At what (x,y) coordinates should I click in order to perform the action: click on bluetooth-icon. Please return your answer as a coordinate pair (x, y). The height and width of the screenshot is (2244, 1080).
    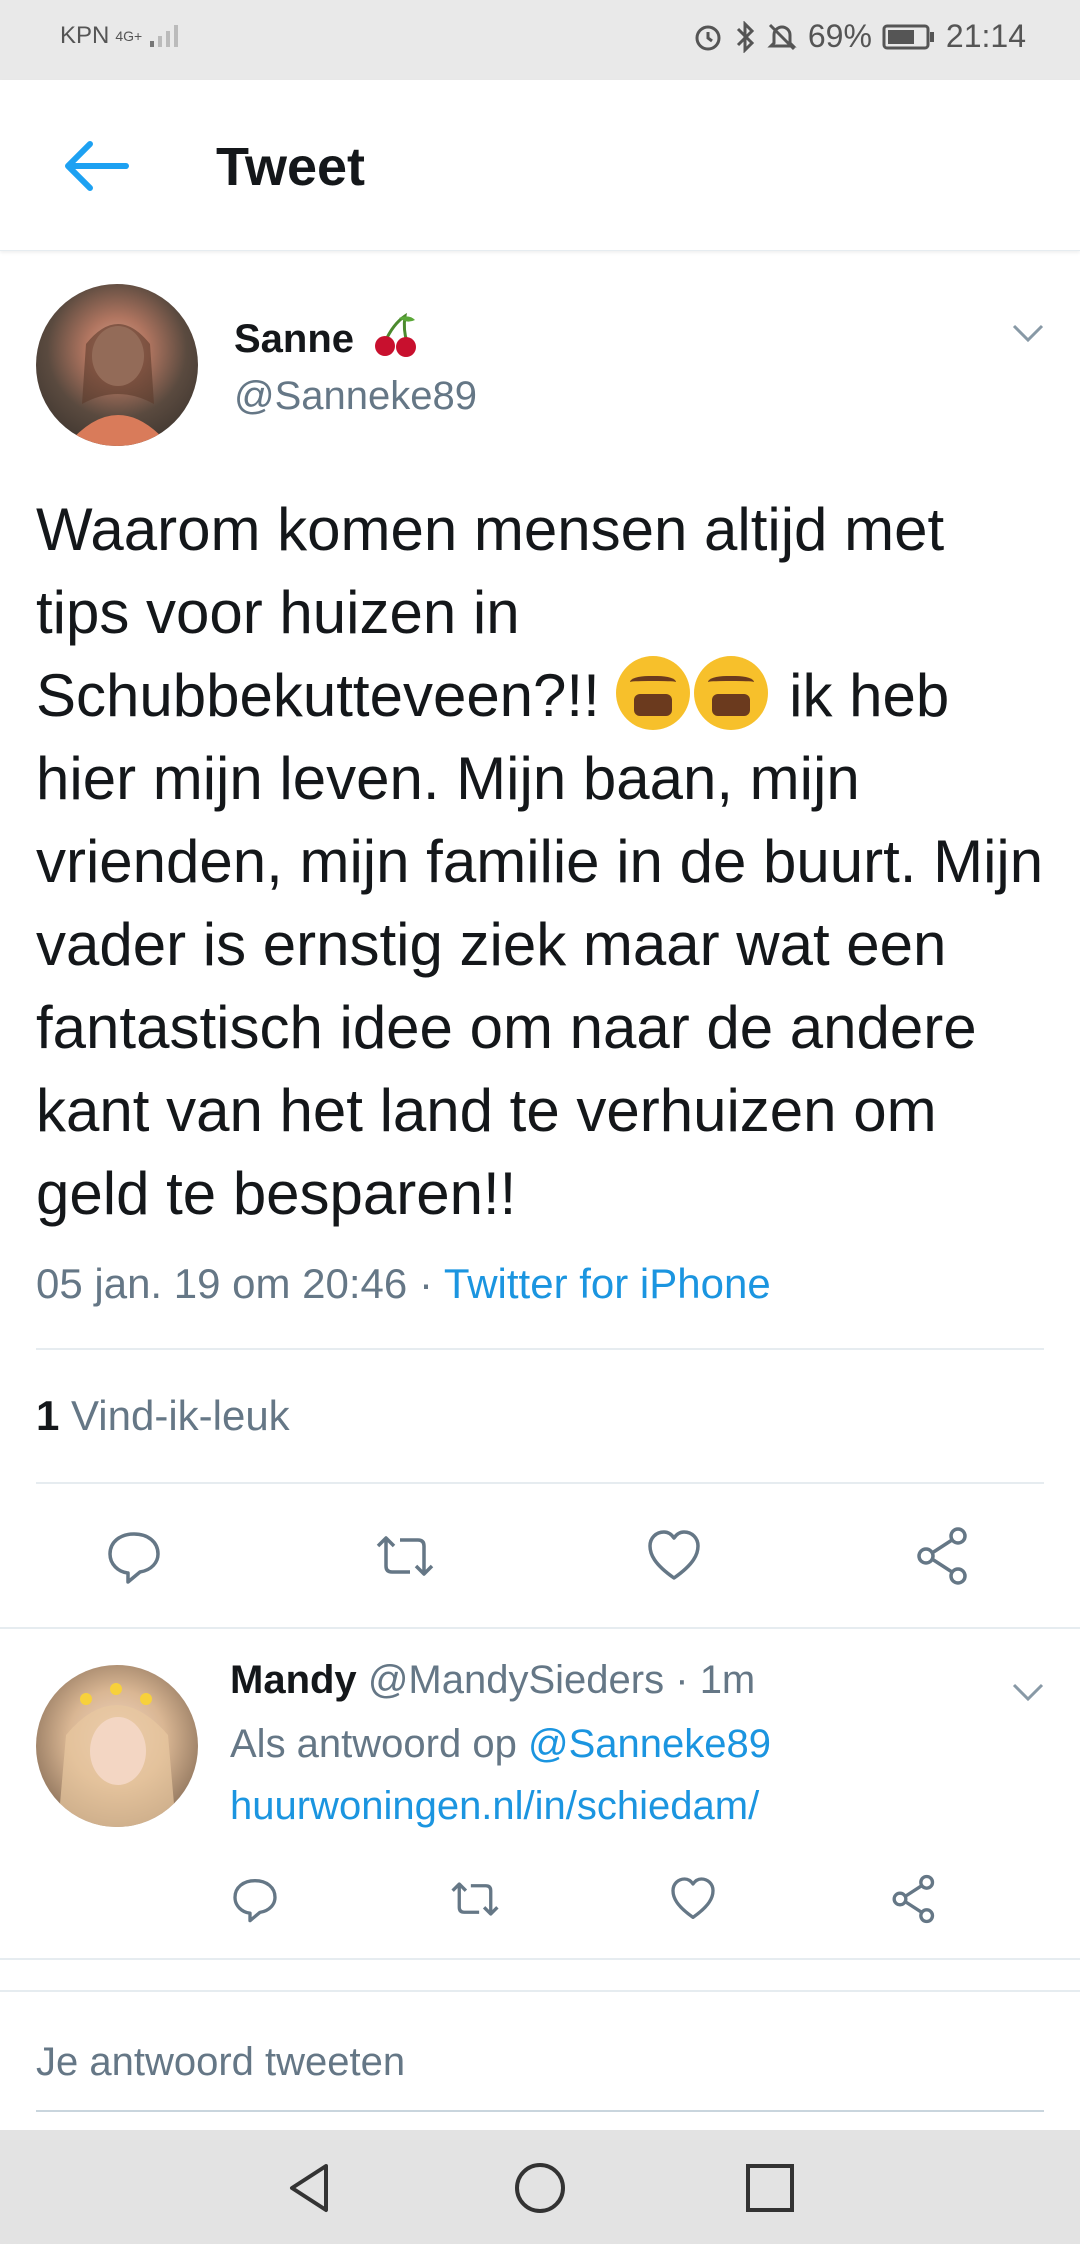
    Looking at the image, I should click on (745, 36).